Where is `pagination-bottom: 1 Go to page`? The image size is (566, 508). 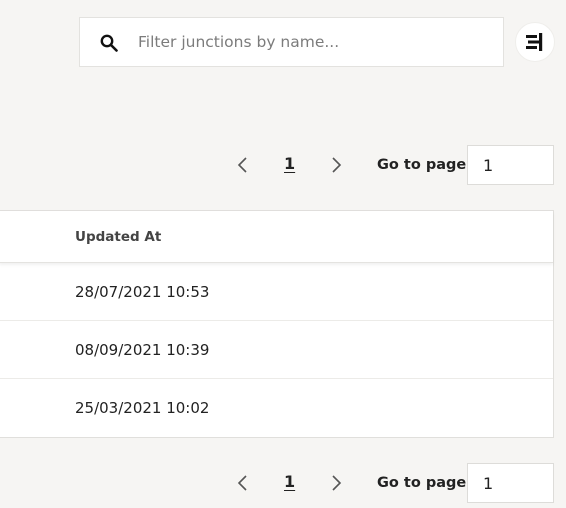
pagination-bottom: 1 Go to page is located at coordinates (283, 483).